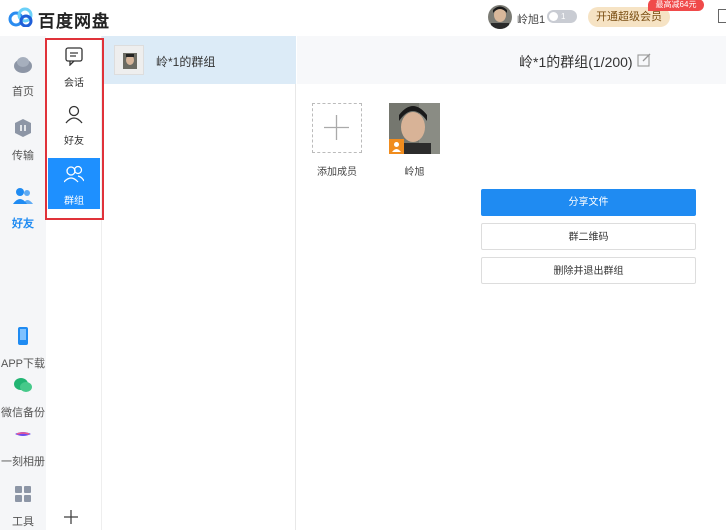 The height and width of the screenshot is (530, 726). Describe the element at coordinates (23, 506) in the screenshot. I see `nav-item-tools: 工具` at that location.